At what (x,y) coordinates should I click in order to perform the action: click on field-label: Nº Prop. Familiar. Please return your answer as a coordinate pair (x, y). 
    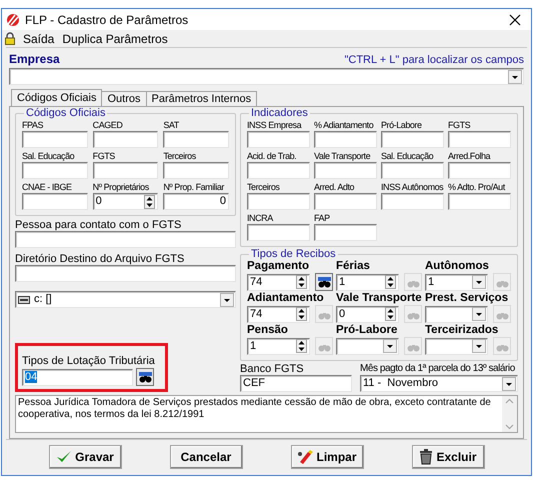
    Looking at the image, I should click on (193, 187).